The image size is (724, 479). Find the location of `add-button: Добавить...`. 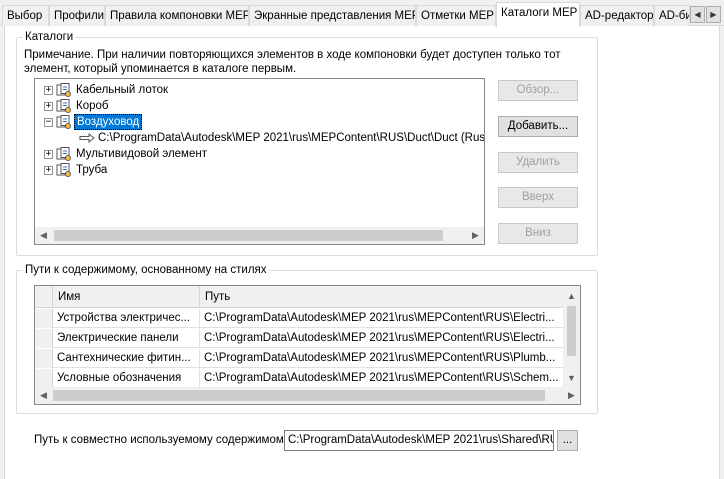

add-button: Добавить... is located at coordinates (538, 126).